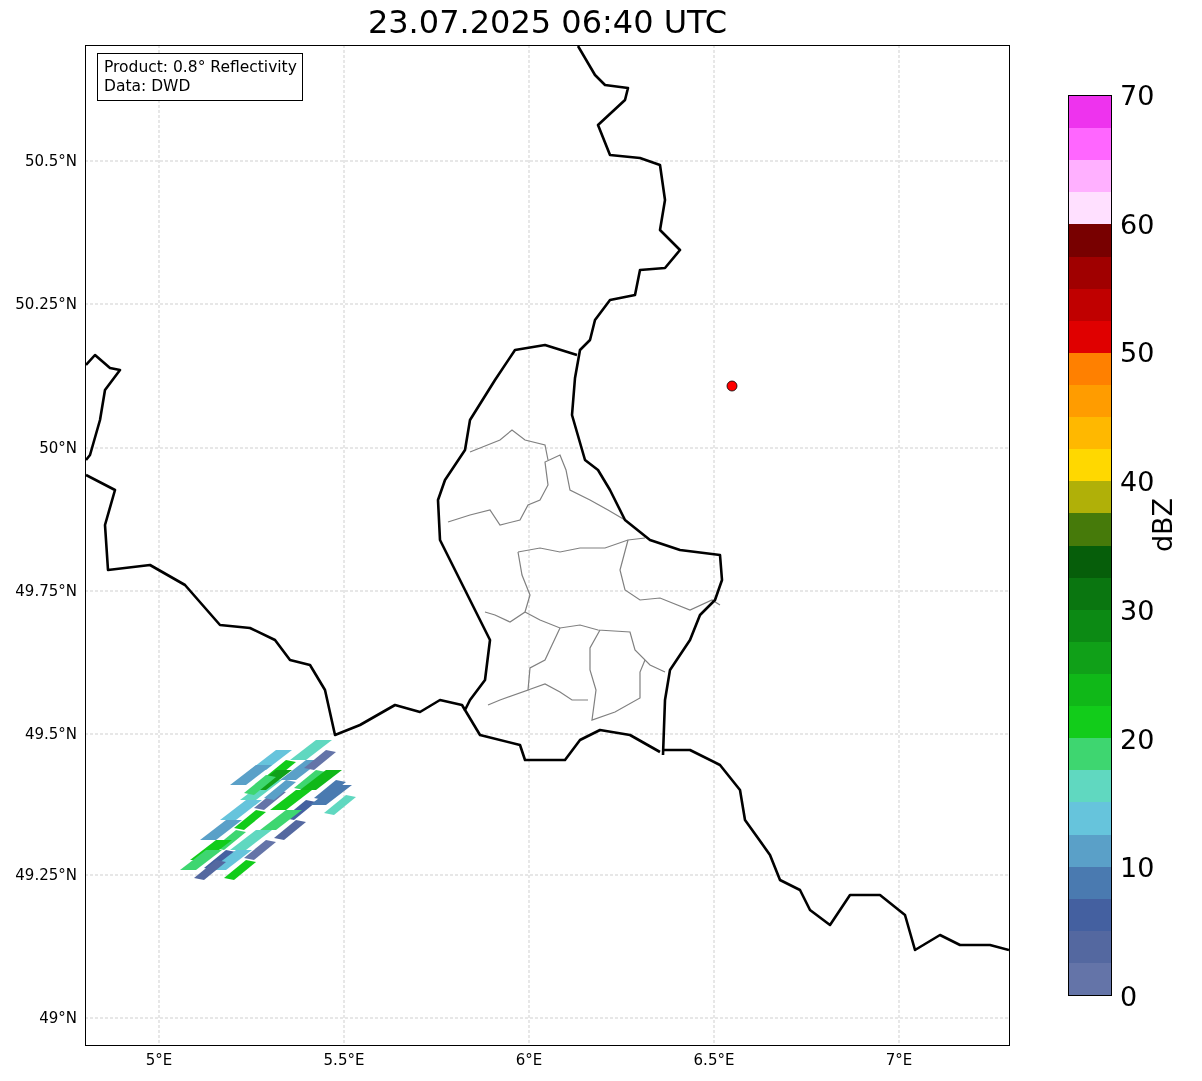 The height and width of the screenshot is (1081, 1202). Describe the element at coordinates (1137, 610) in the screenshot. I see `colorbar-tick-label: 30` at that location.